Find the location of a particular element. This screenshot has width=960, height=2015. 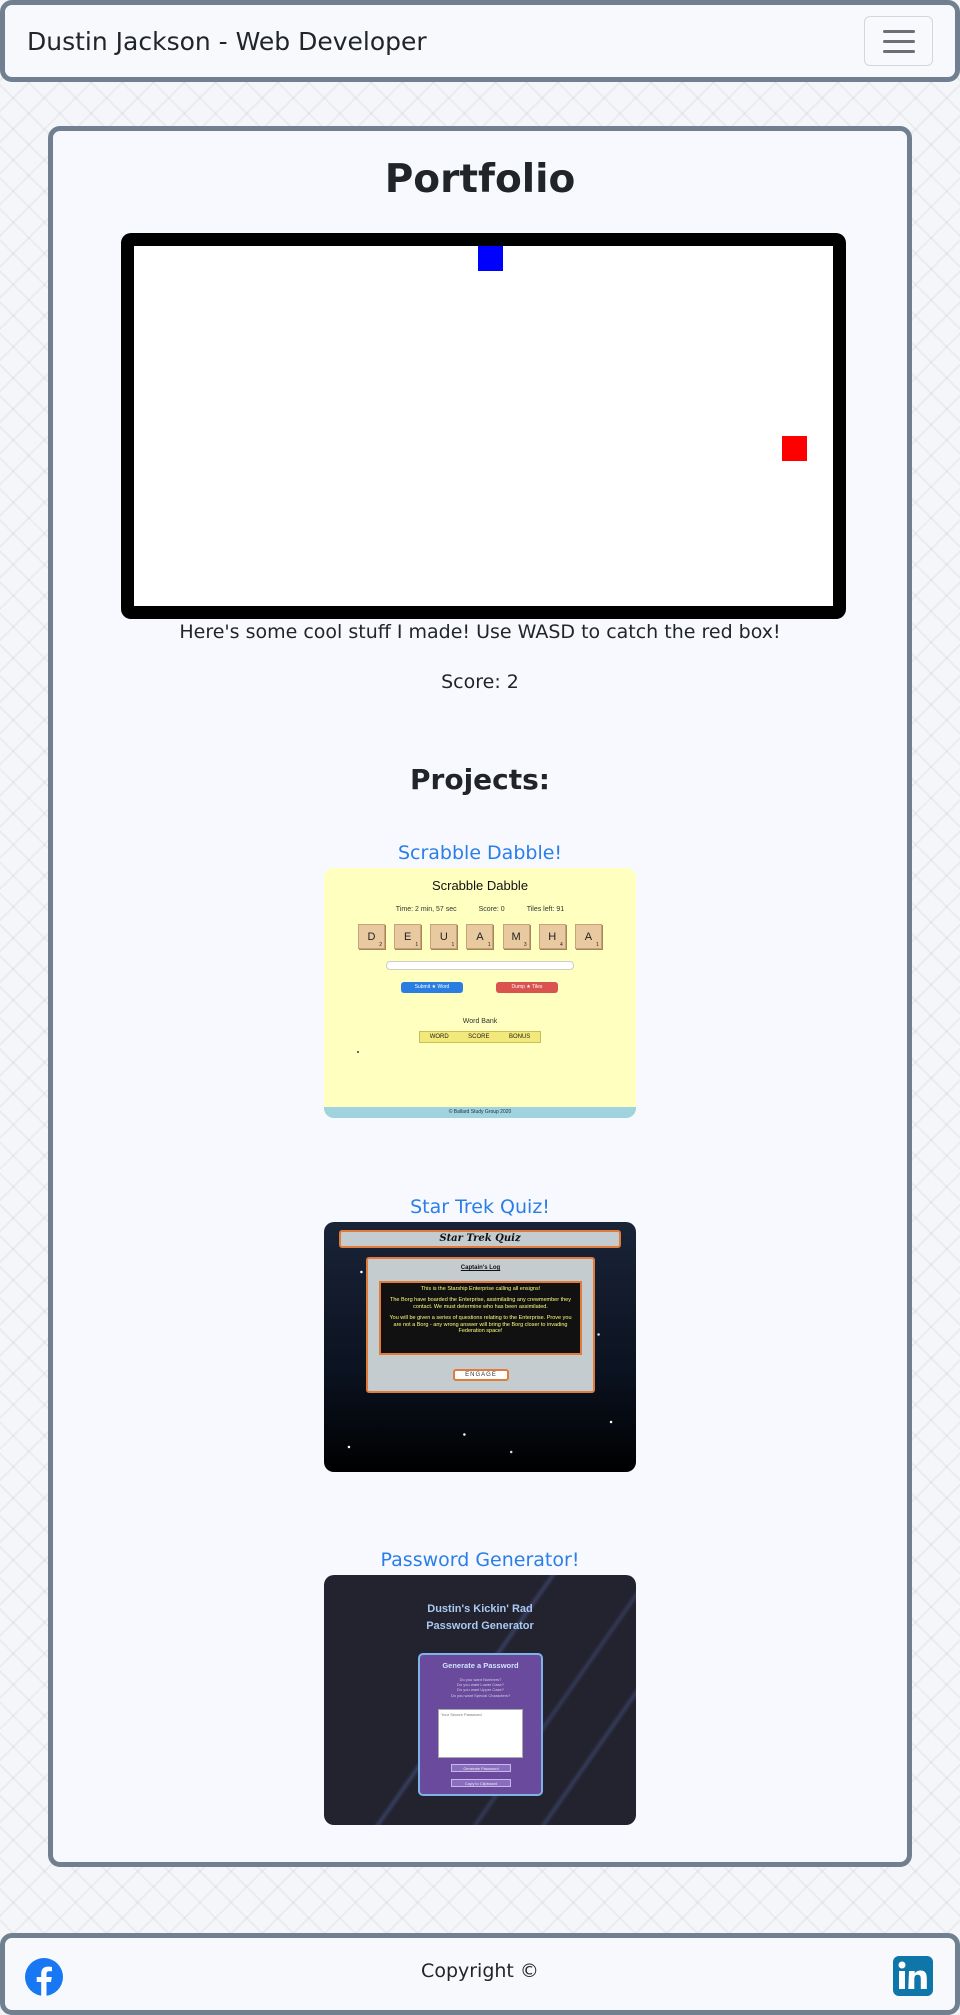

brand-title: Dustin Jackson - Web Developer is located at coordinates (227, 41).